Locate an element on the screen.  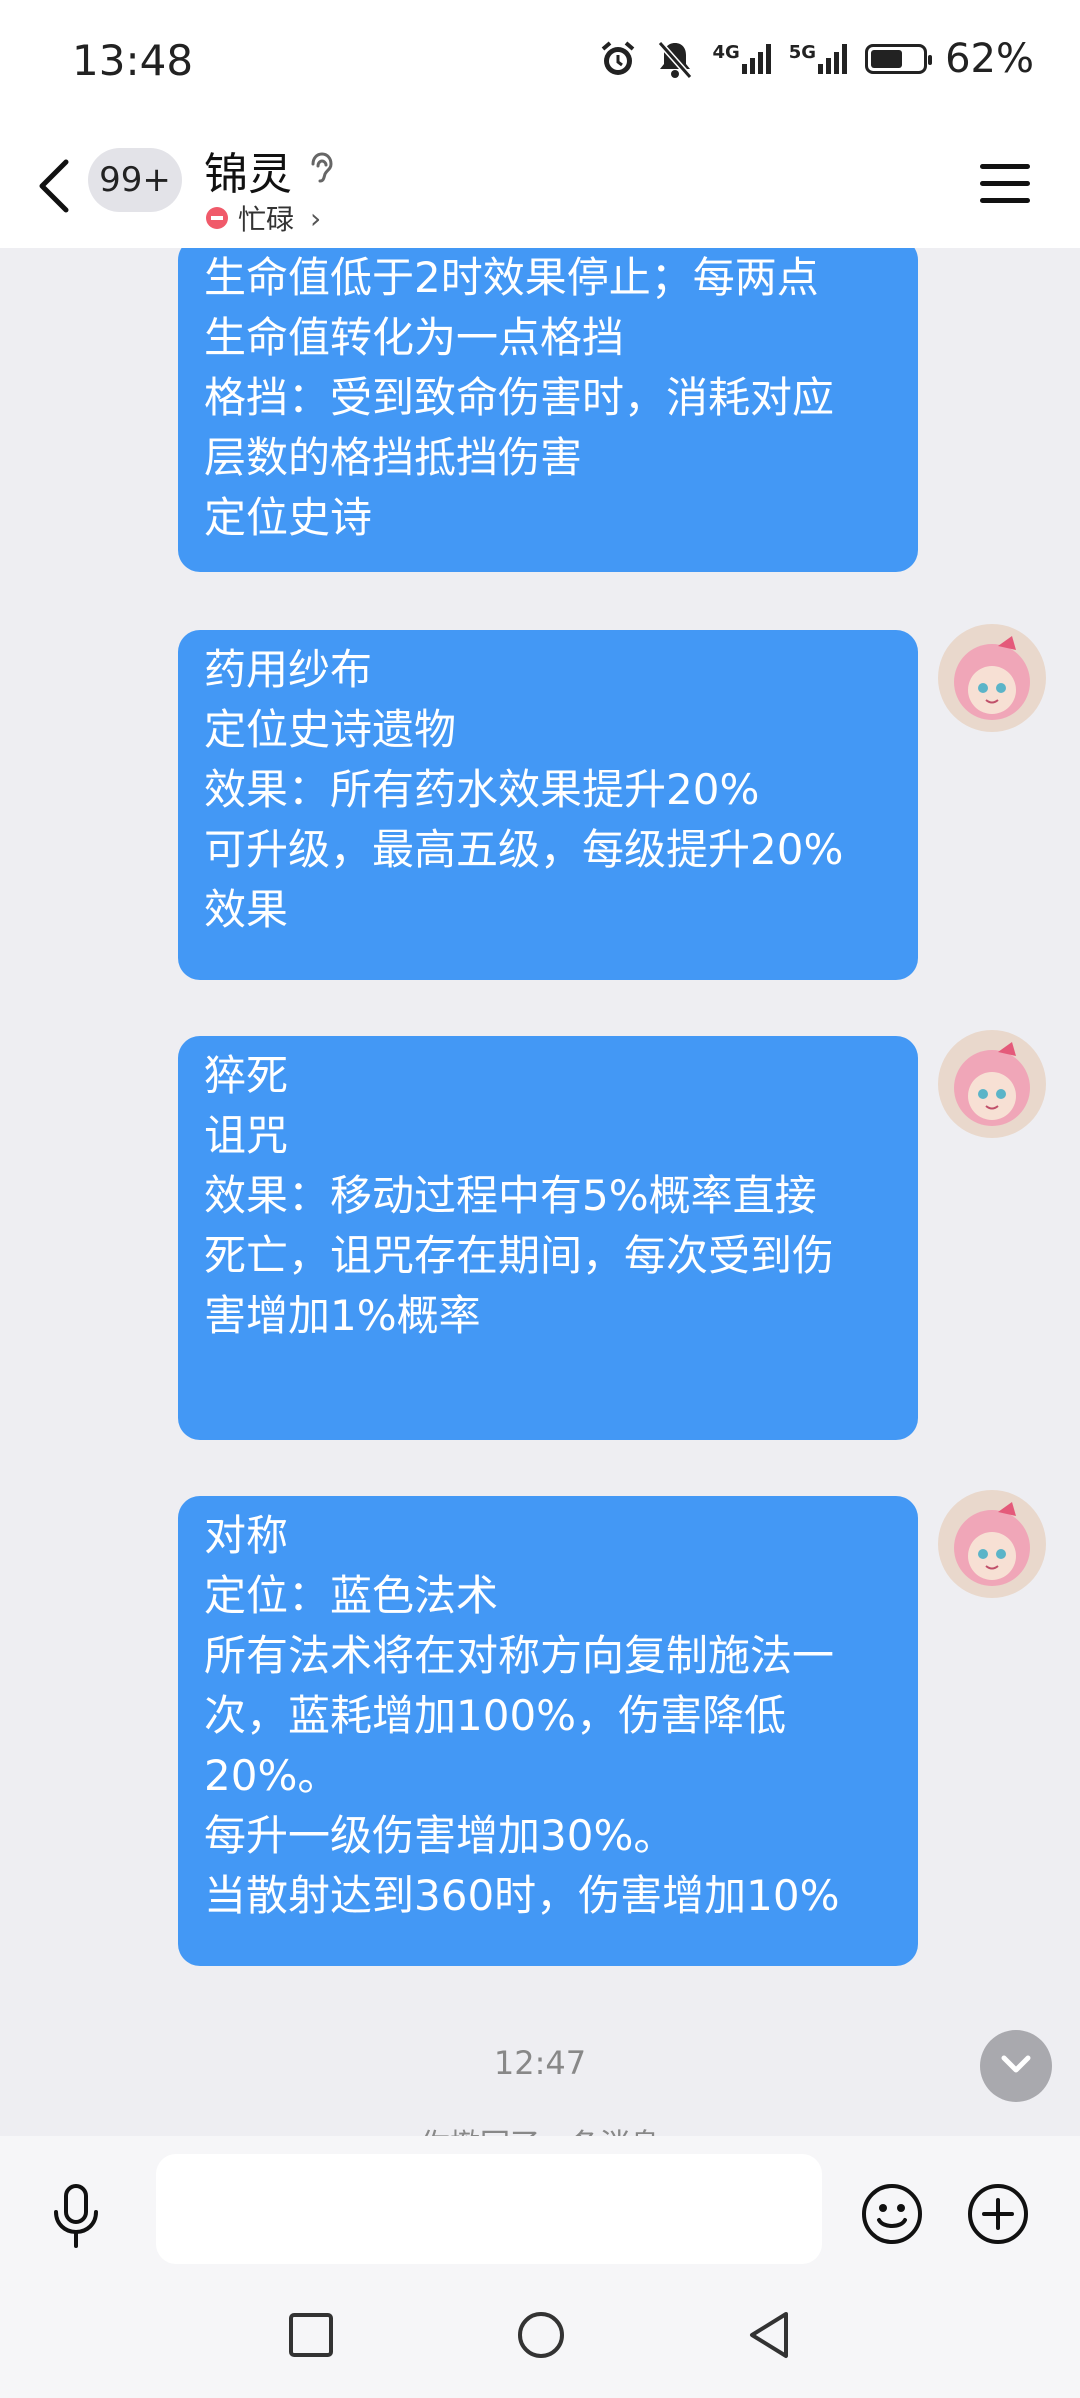
message-line: 可升级，最高五级，每级提升20% is located at coordinates (524, 849).